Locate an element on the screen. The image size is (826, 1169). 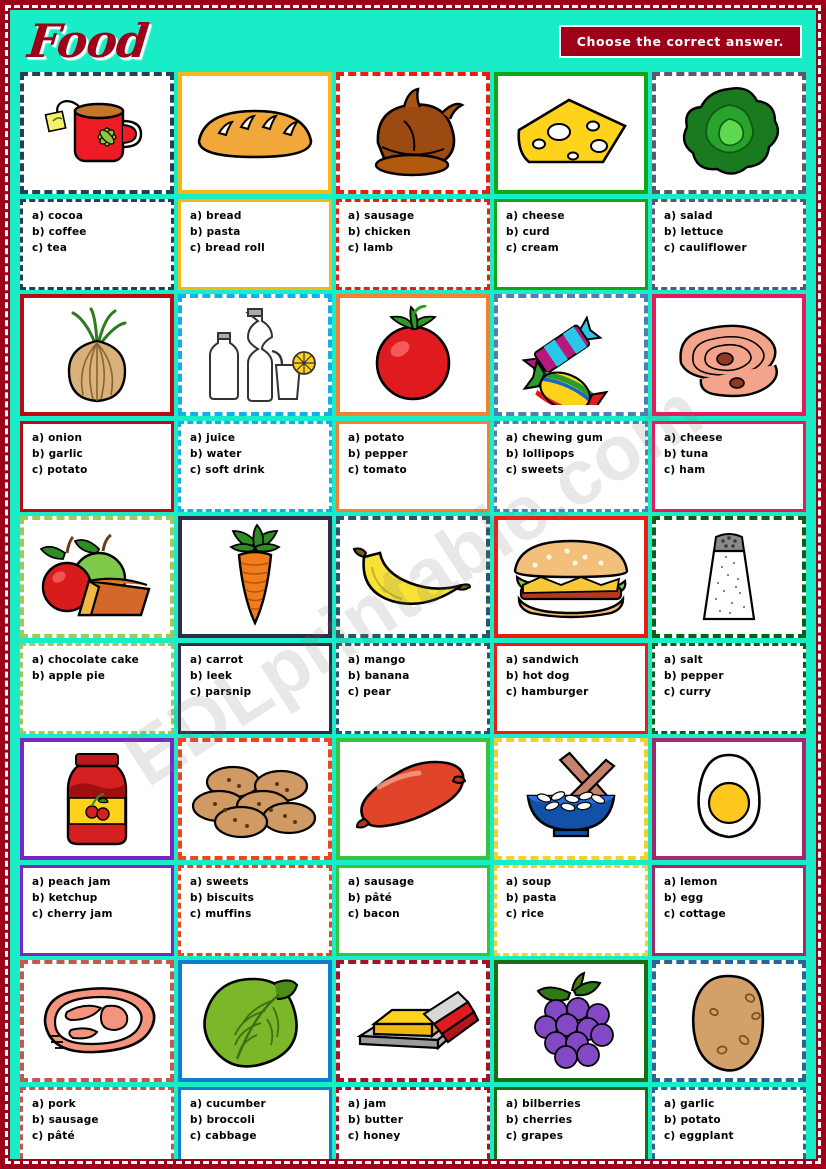
answer-option: a) carrot is located at coordinates (256, 661).